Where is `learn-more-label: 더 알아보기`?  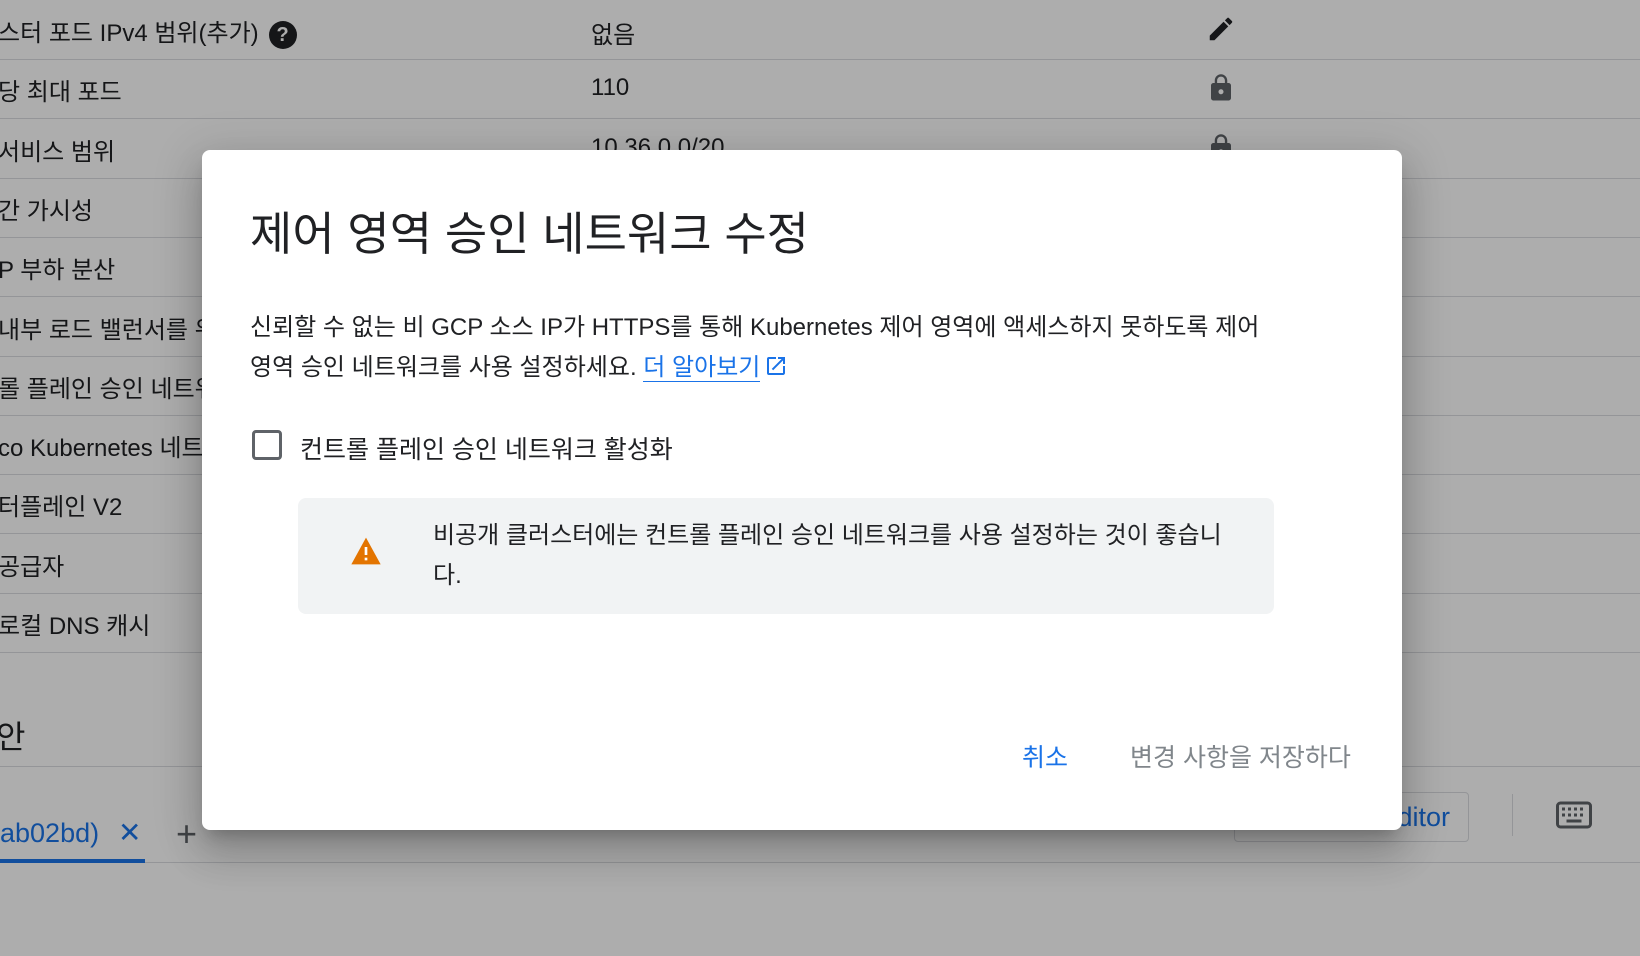
learn-more-label: 더 알아보기 is located at coordinates (702, 367).